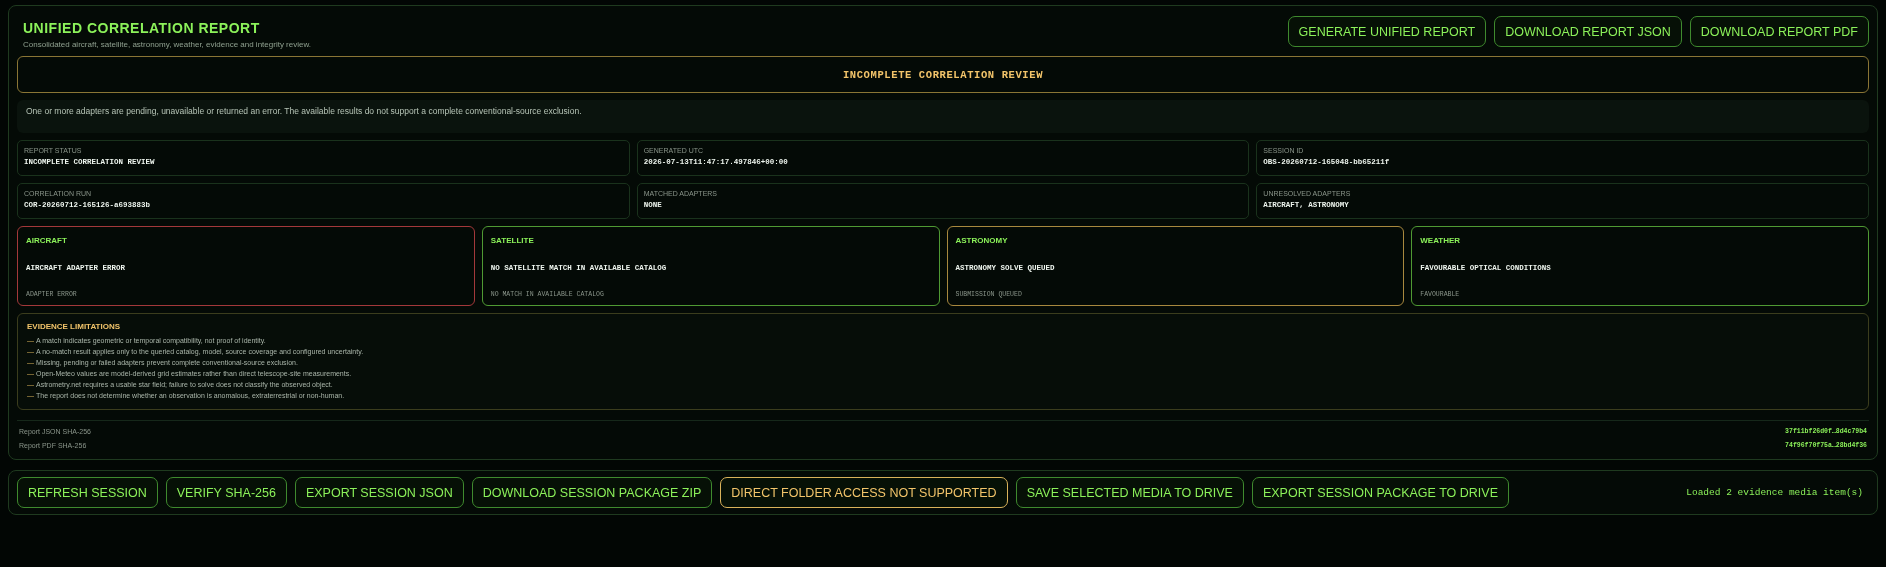 This screenshot has height=567, width=1886. What do you see at coordinates (87, 492) in the screenshot?
I see `session-button: REFRESH SESSION` at bounding box center [87, 492].